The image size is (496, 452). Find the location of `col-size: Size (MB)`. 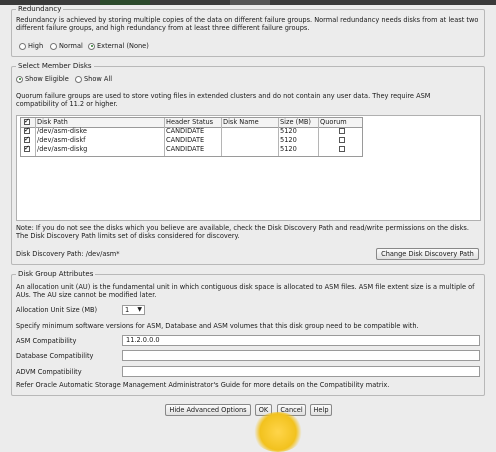

col-size: Size (MB) is located at coordinates (294, 122).